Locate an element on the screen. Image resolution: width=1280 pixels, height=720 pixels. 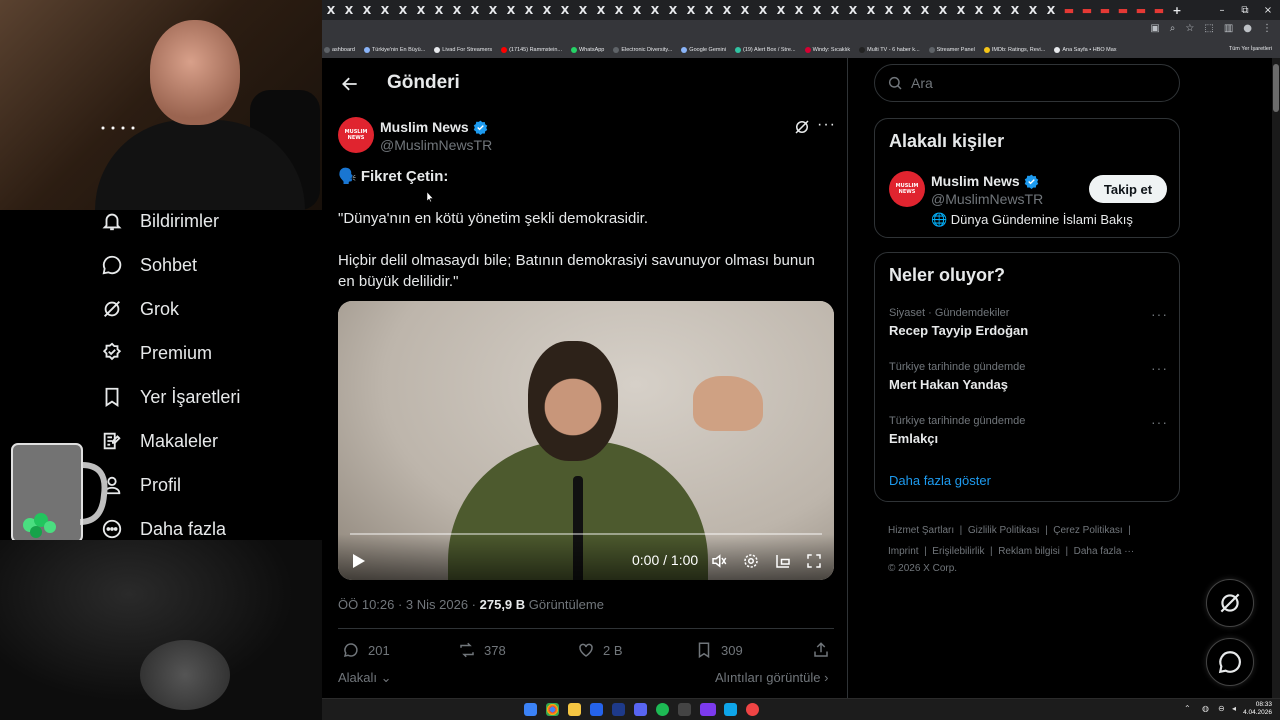
related-dropdown: Alakalı ⌄ is located at coordinates (365, 678).